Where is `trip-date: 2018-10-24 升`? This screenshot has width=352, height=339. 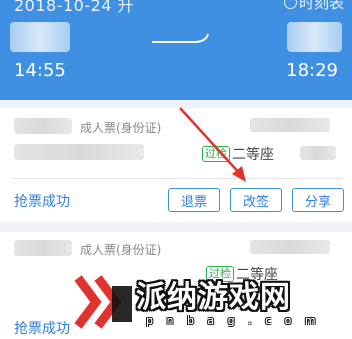 trip-date: 2018-10-24 升 is located at coordinates (74, 7).